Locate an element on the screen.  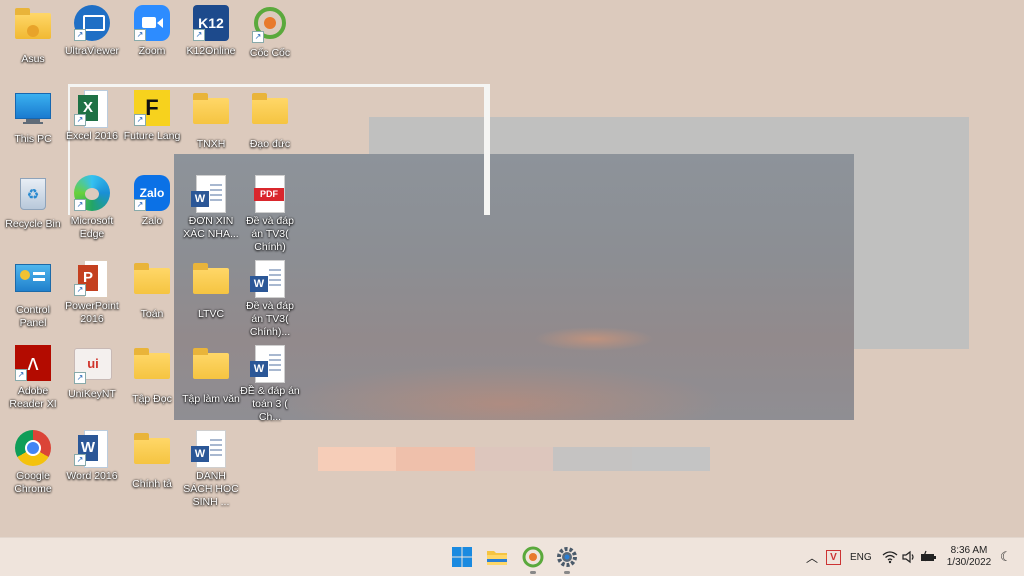
monitor-icon is located at coordinates (33, 111).